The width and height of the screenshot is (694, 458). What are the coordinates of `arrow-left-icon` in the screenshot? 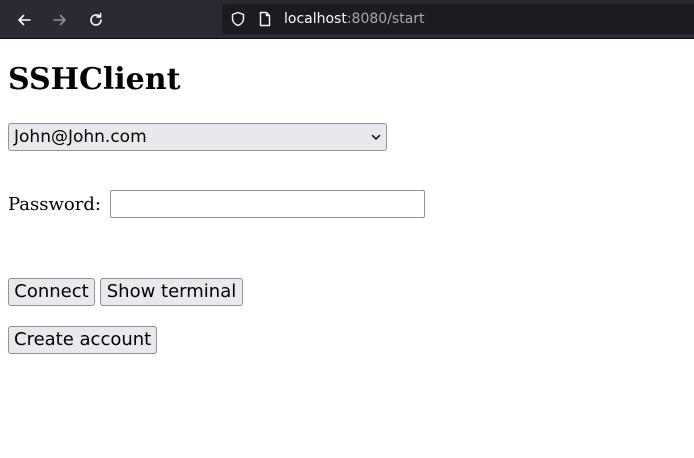 It's located at (24, 20).